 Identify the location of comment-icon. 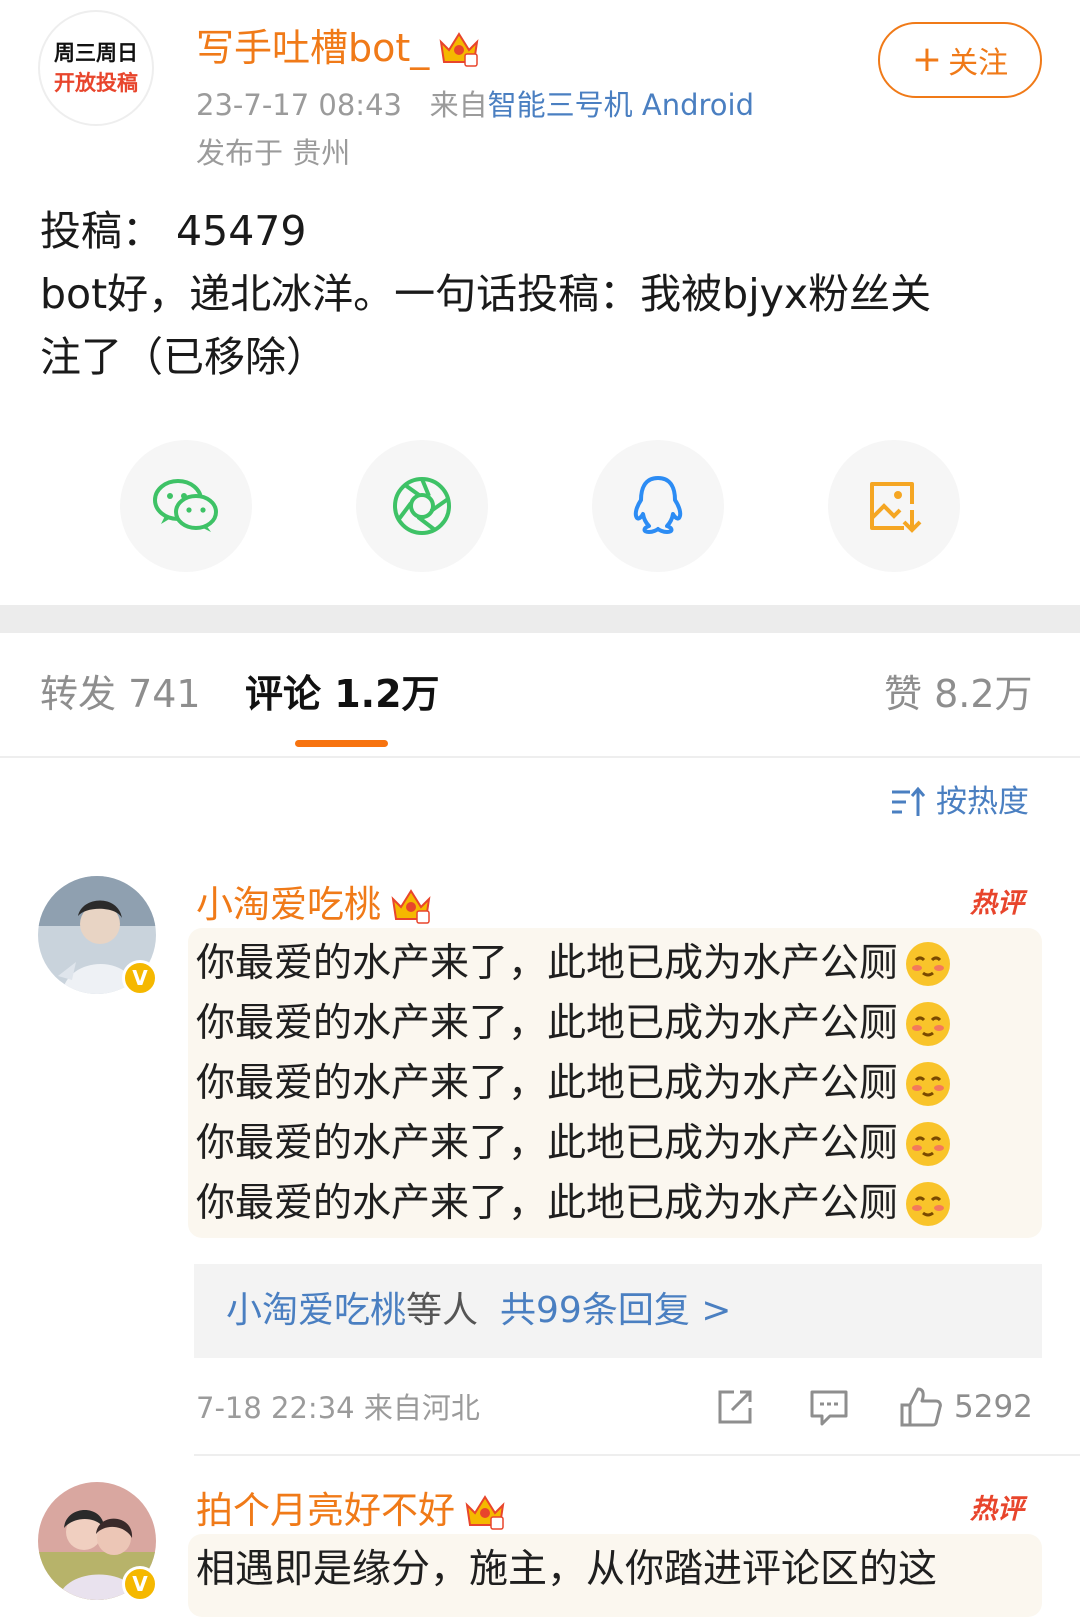
(829, 1408).